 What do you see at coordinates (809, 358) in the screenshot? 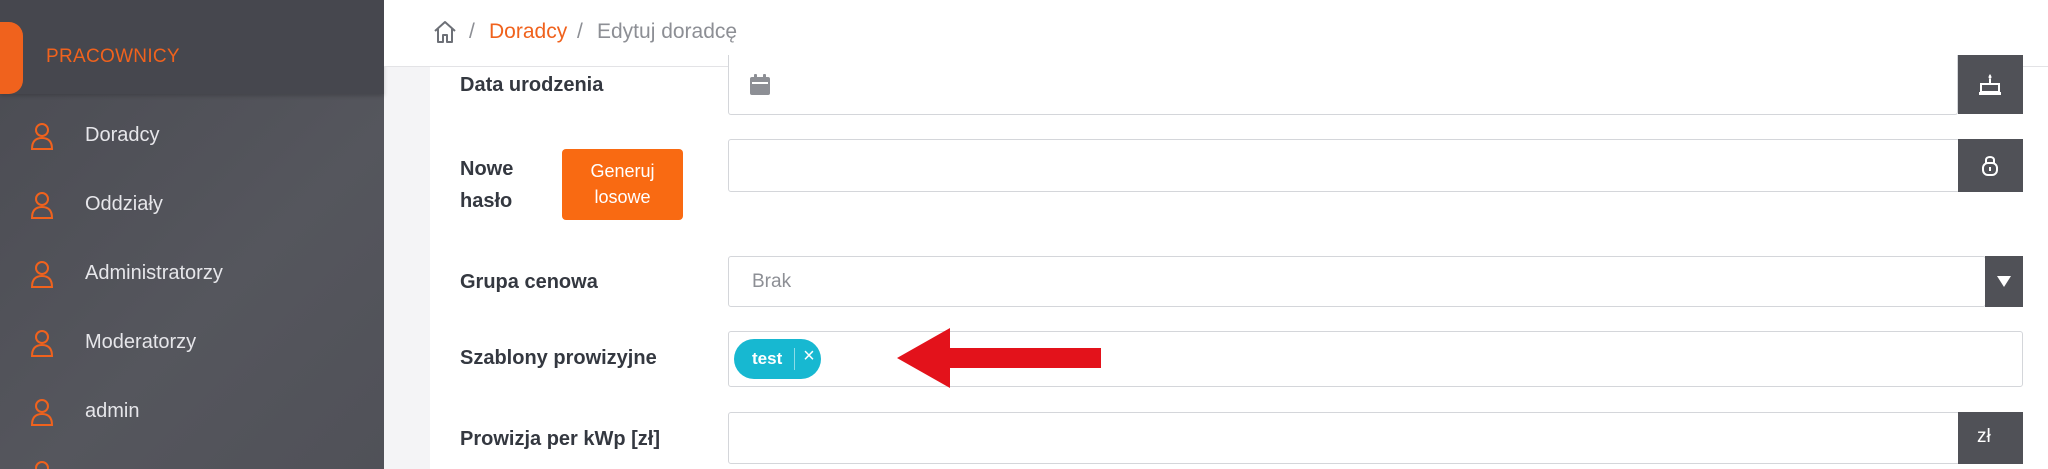
I see `close-icon: ×` at bounding box center [809, 358].